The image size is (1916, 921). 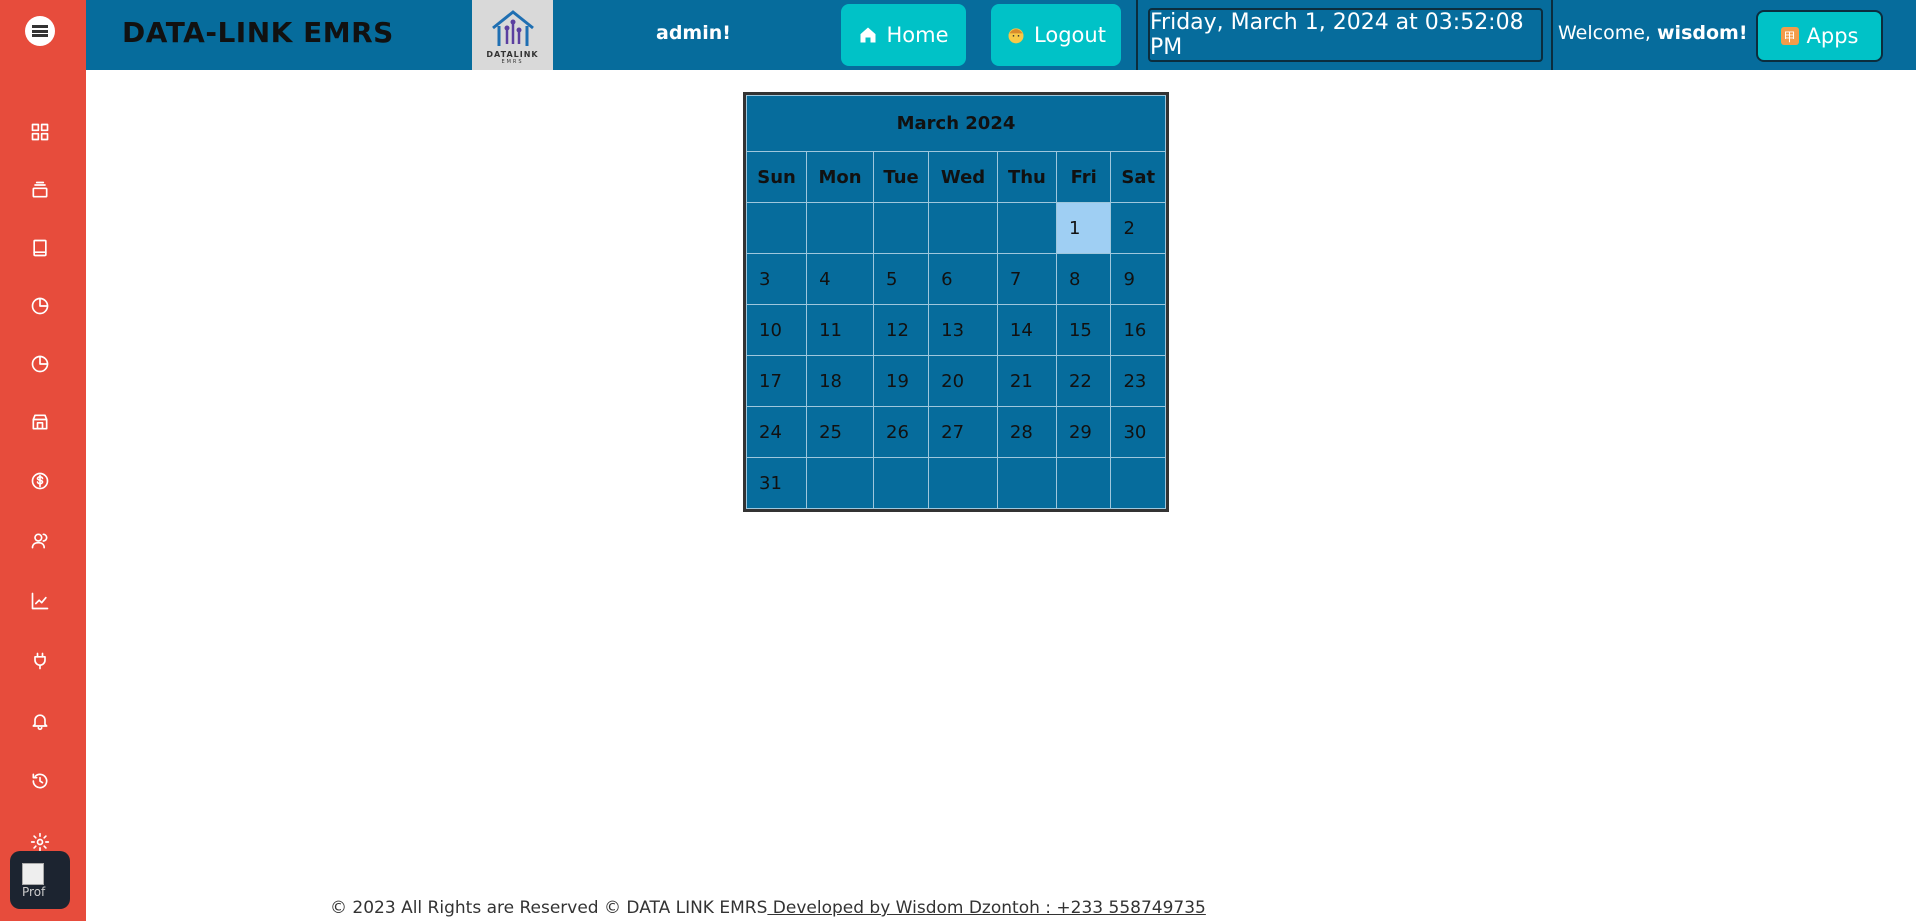 What do you see at coordinates (1138, 381) in the screenshot?
I see `calendar-day: 23` at bounding box center [1138, 381].